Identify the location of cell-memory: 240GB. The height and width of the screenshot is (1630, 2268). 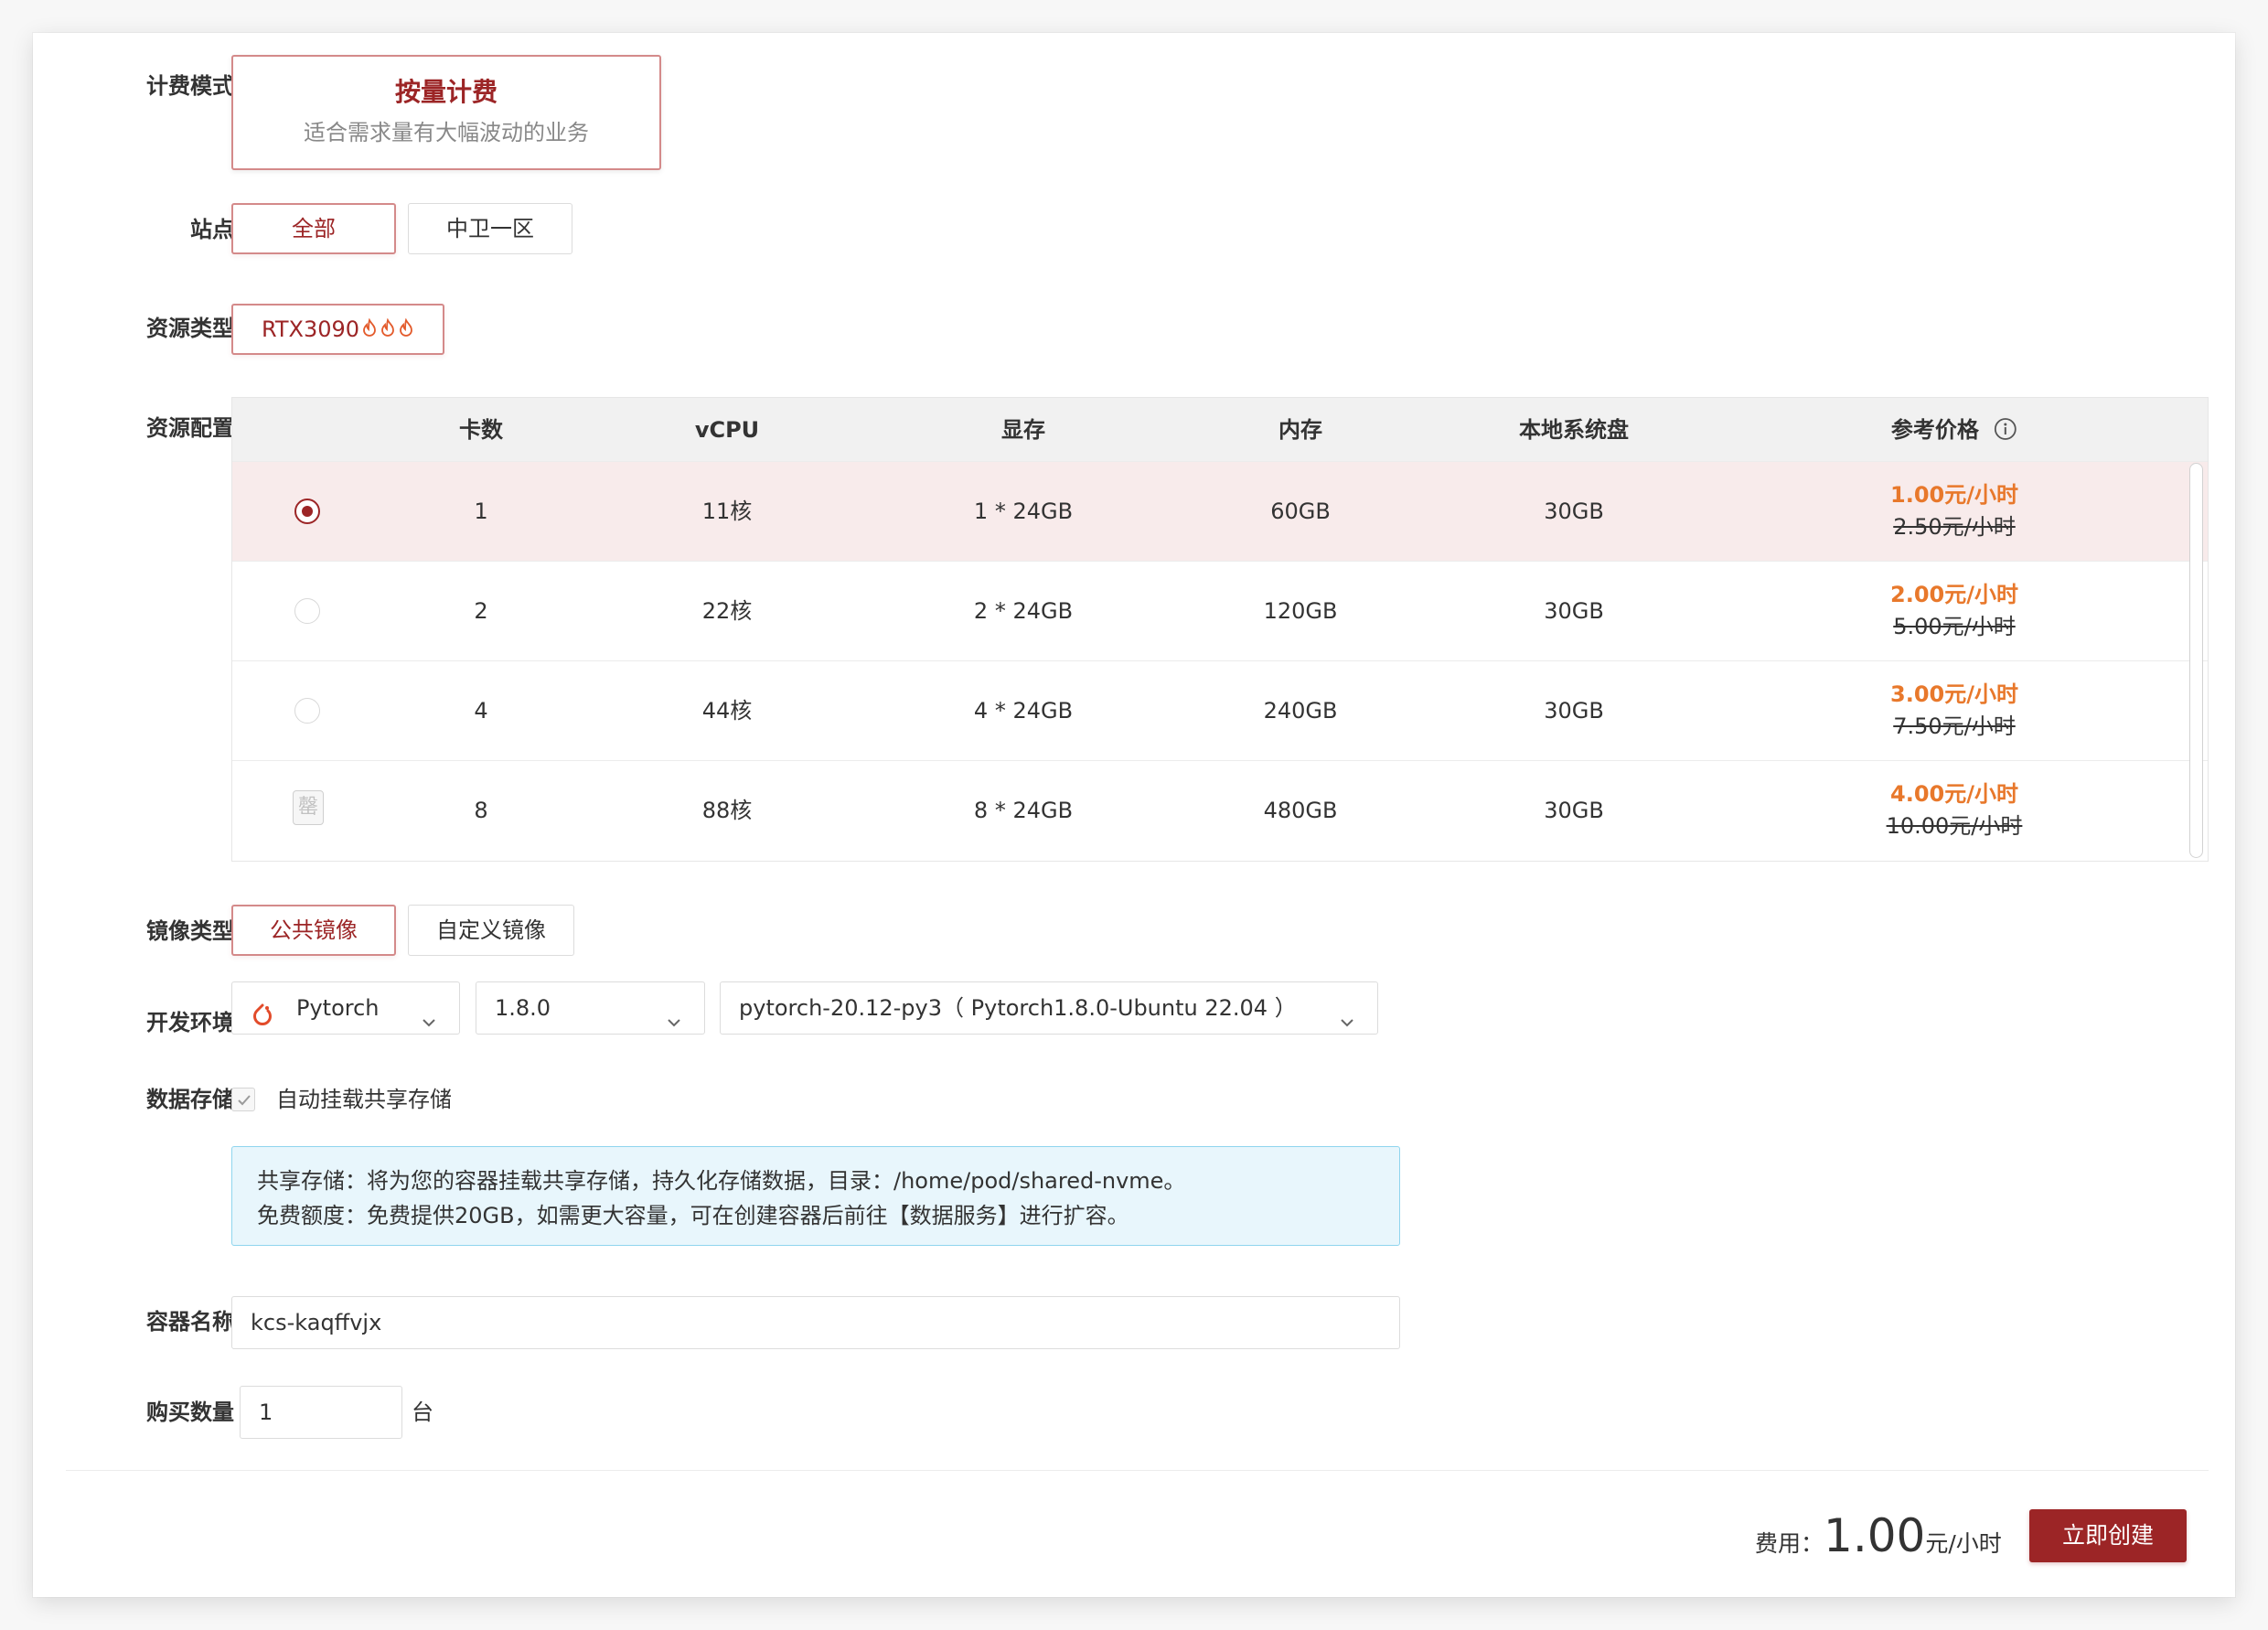
(1300, 711).